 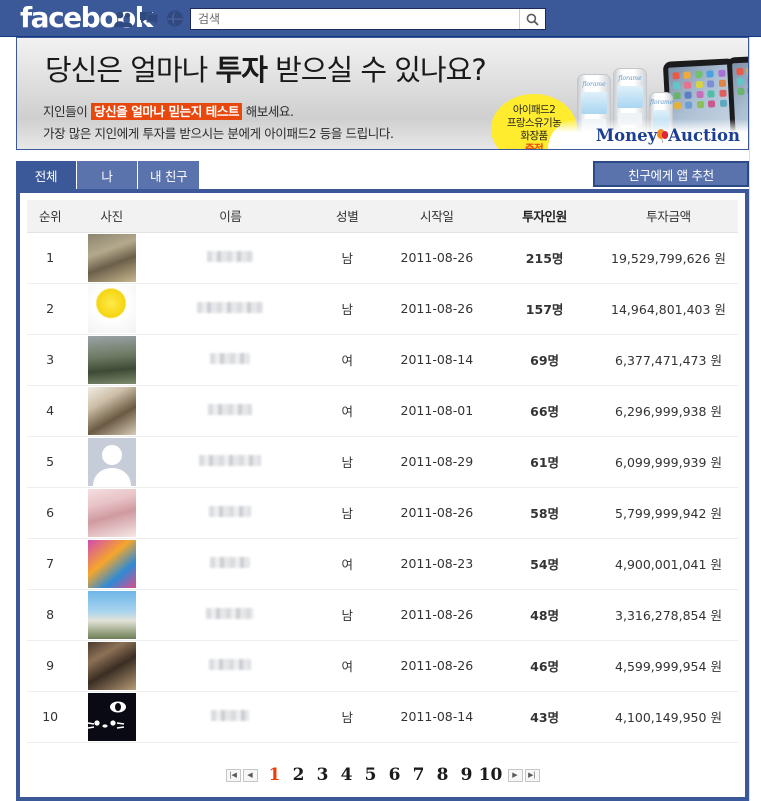 What do you see at coordinates (169, 175) in the screenshot?
I see `tab-my-friends: 내 친구` at bounding box center [169, 175].